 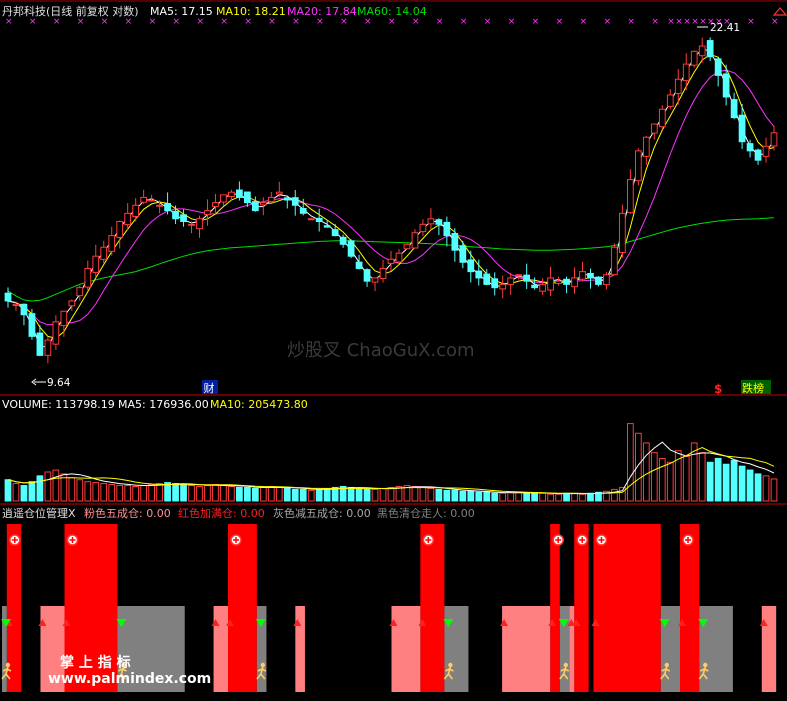 I want to click on watermark: 炒股叉 ChaoGuX.com, so click(x=381, y=350).